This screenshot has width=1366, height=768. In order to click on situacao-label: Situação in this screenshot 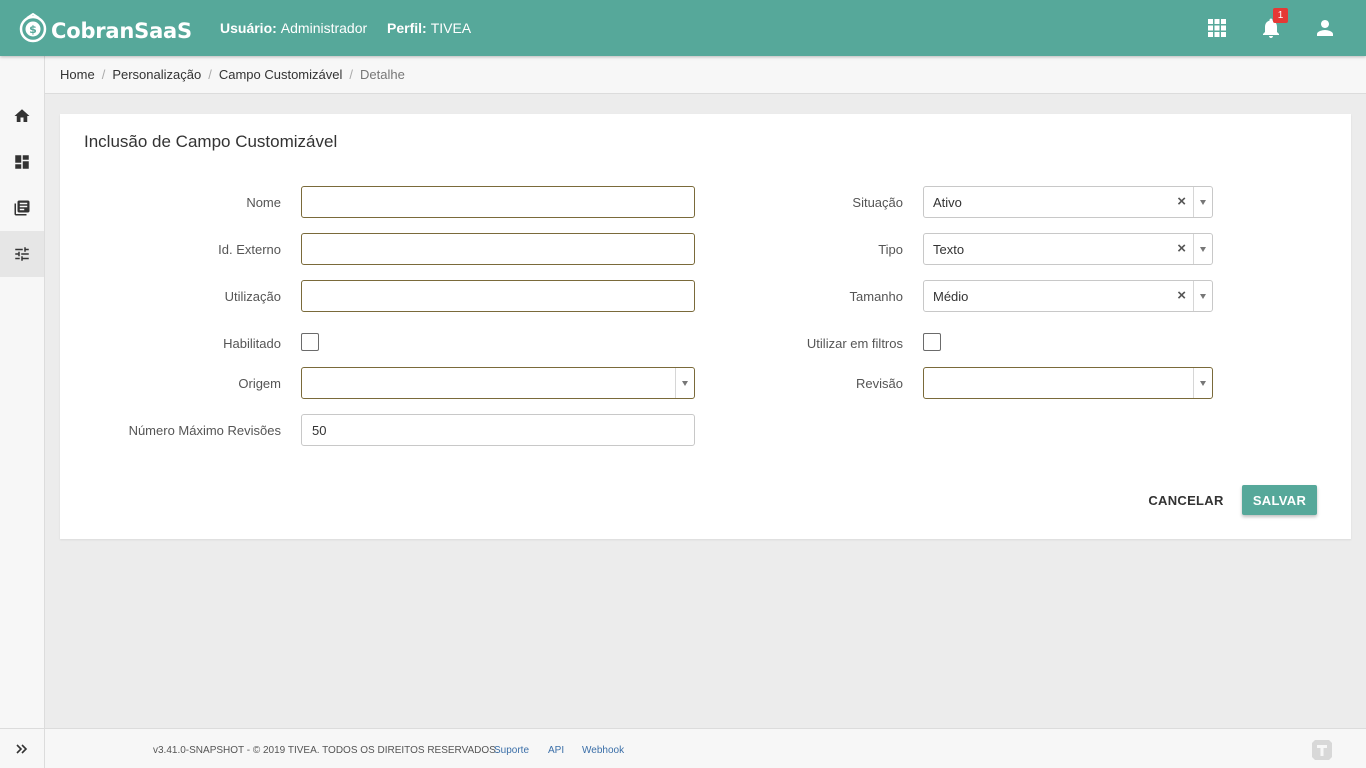, I will do `click(877, 202)`.